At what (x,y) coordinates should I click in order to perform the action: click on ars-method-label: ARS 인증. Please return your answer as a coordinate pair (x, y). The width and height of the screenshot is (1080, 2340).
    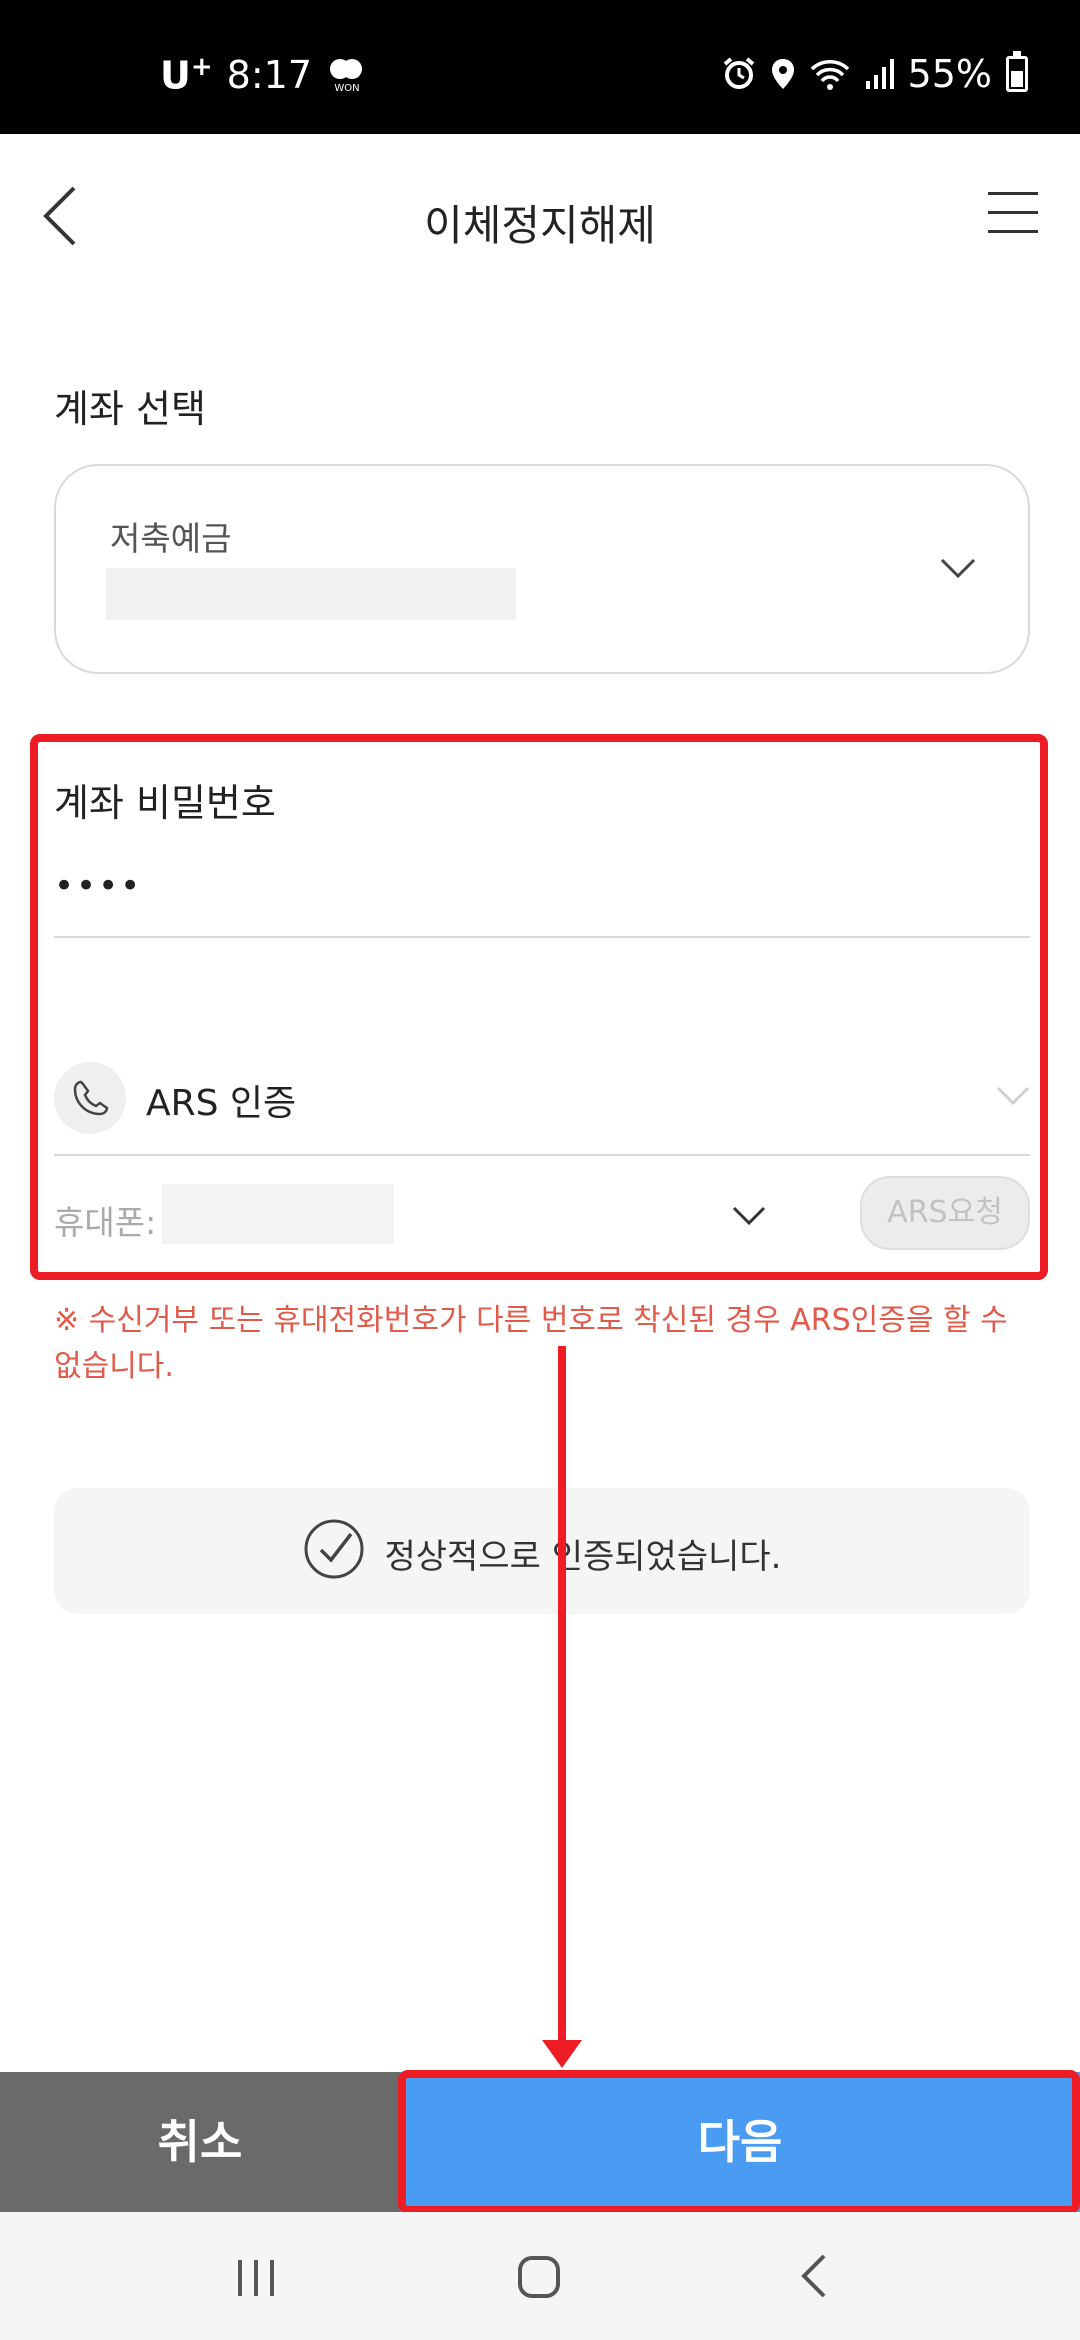
    Looking at the image, I should click on (221, 1103).